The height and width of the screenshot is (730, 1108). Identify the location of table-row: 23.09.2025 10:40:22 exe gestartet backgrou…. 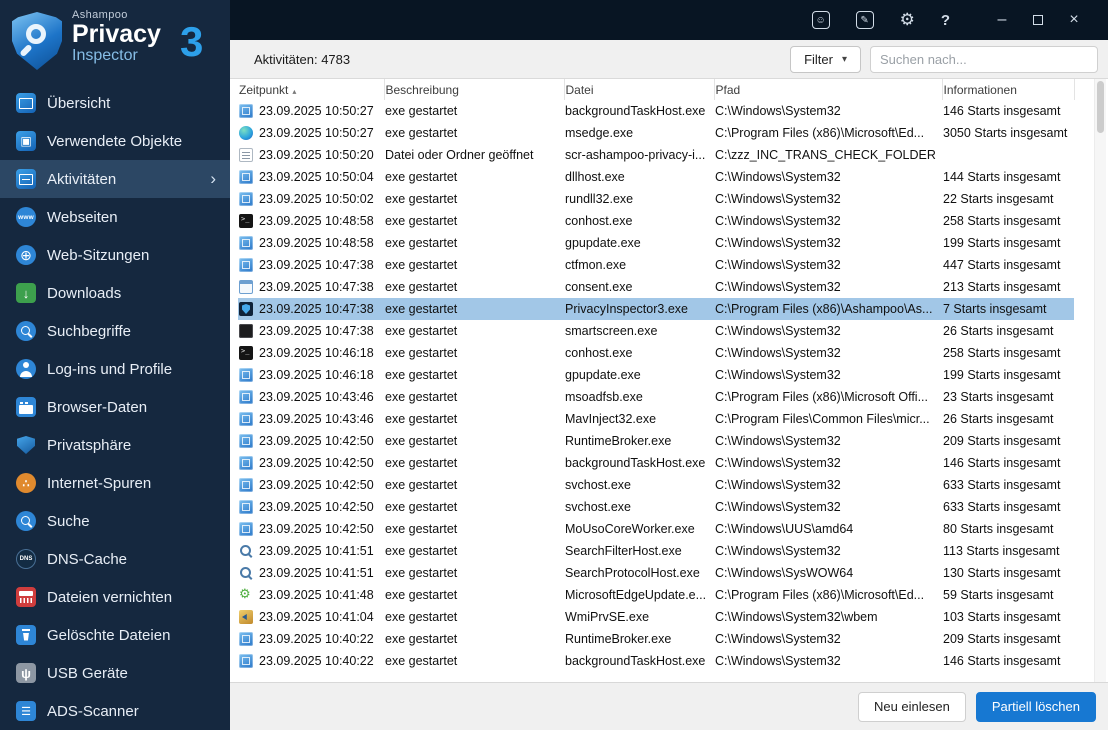
(656, 661).